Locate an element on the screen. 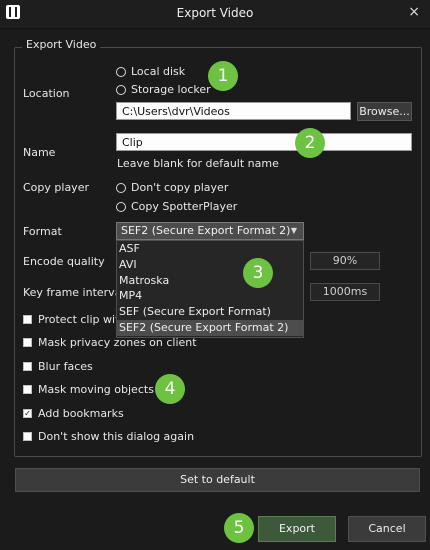  checkbox-label: Don't show this dialog again is located at coordinates (116, 436).